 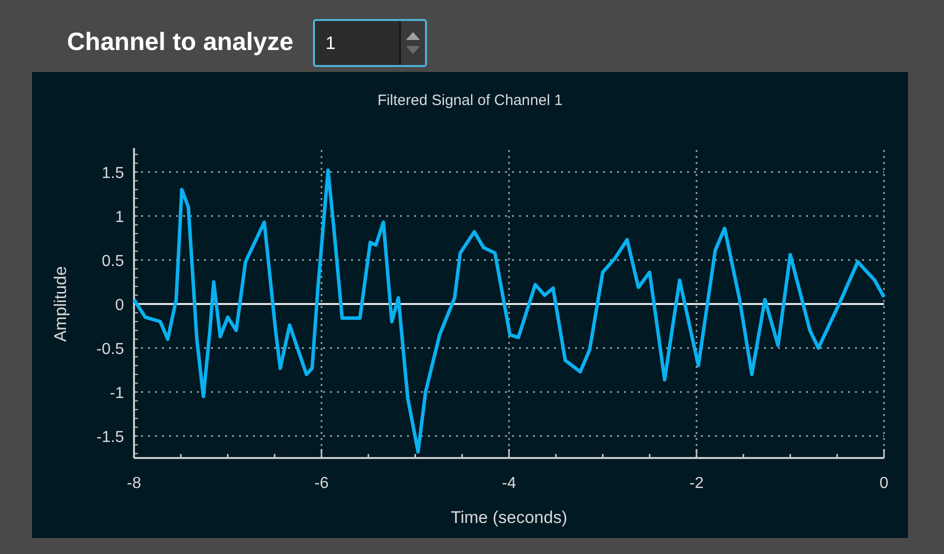 I want to click on y-axis-label: Amplitude, so click(x=60, y=304).